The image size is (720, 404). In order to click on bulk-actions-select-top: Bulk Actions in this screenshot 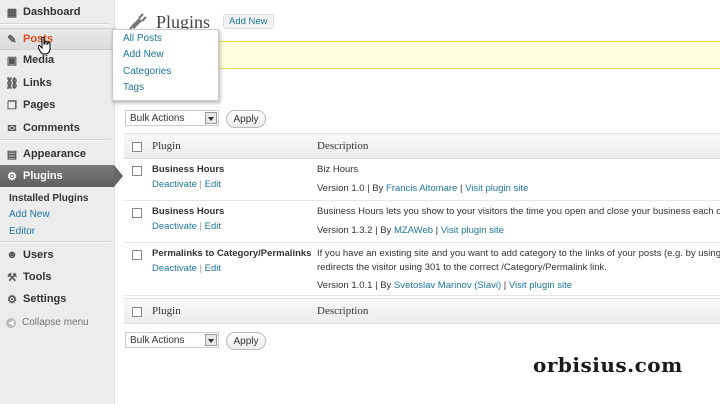, I will do `click(172, 118)`.